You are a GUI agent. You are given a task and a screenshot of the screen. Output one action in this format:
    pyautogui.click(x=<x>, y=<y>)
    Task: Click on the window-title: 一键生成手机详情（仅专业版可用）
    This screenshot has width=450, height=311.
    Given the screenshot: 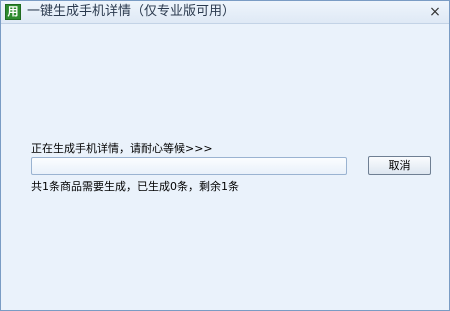 What is the action you would take?
    pyautogui.click(x=131, y=11)
    